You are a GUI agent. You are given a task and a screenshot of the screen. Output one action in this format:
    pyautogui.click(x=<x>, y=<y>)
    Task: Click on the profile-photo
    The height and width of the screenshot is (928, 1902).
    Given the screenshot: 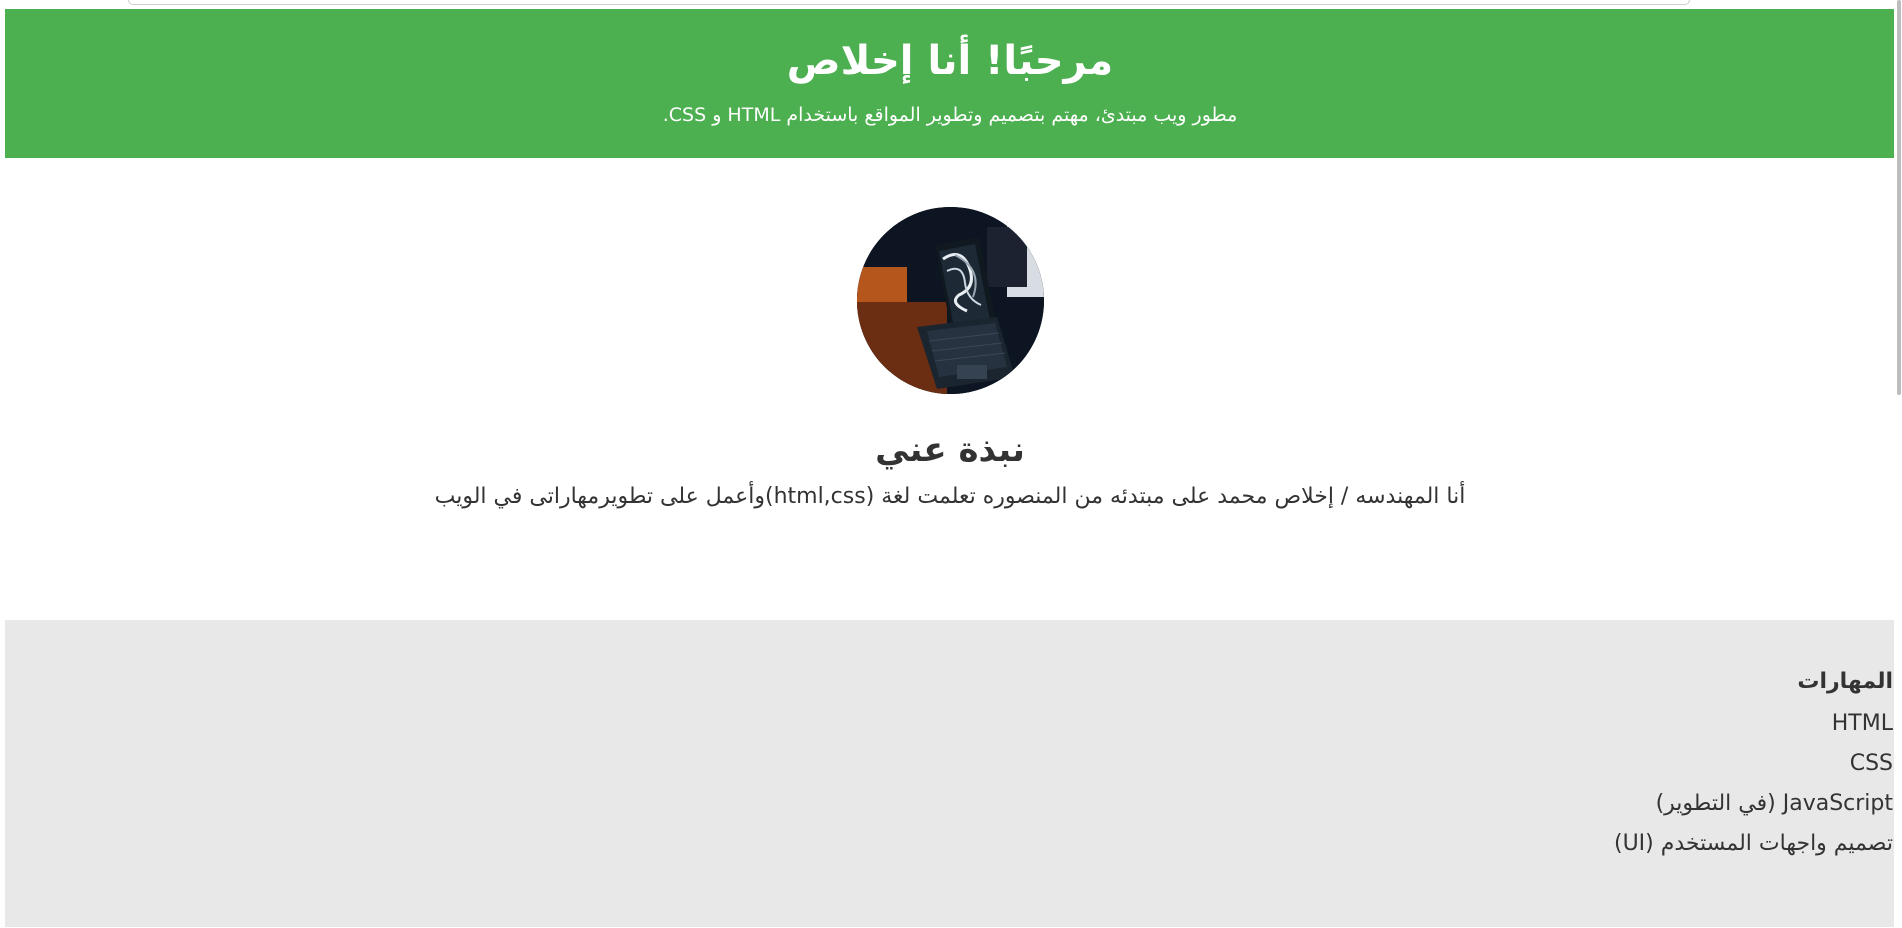 What is the action you would take?
    pyautogui.click(x=950, y=300)
    